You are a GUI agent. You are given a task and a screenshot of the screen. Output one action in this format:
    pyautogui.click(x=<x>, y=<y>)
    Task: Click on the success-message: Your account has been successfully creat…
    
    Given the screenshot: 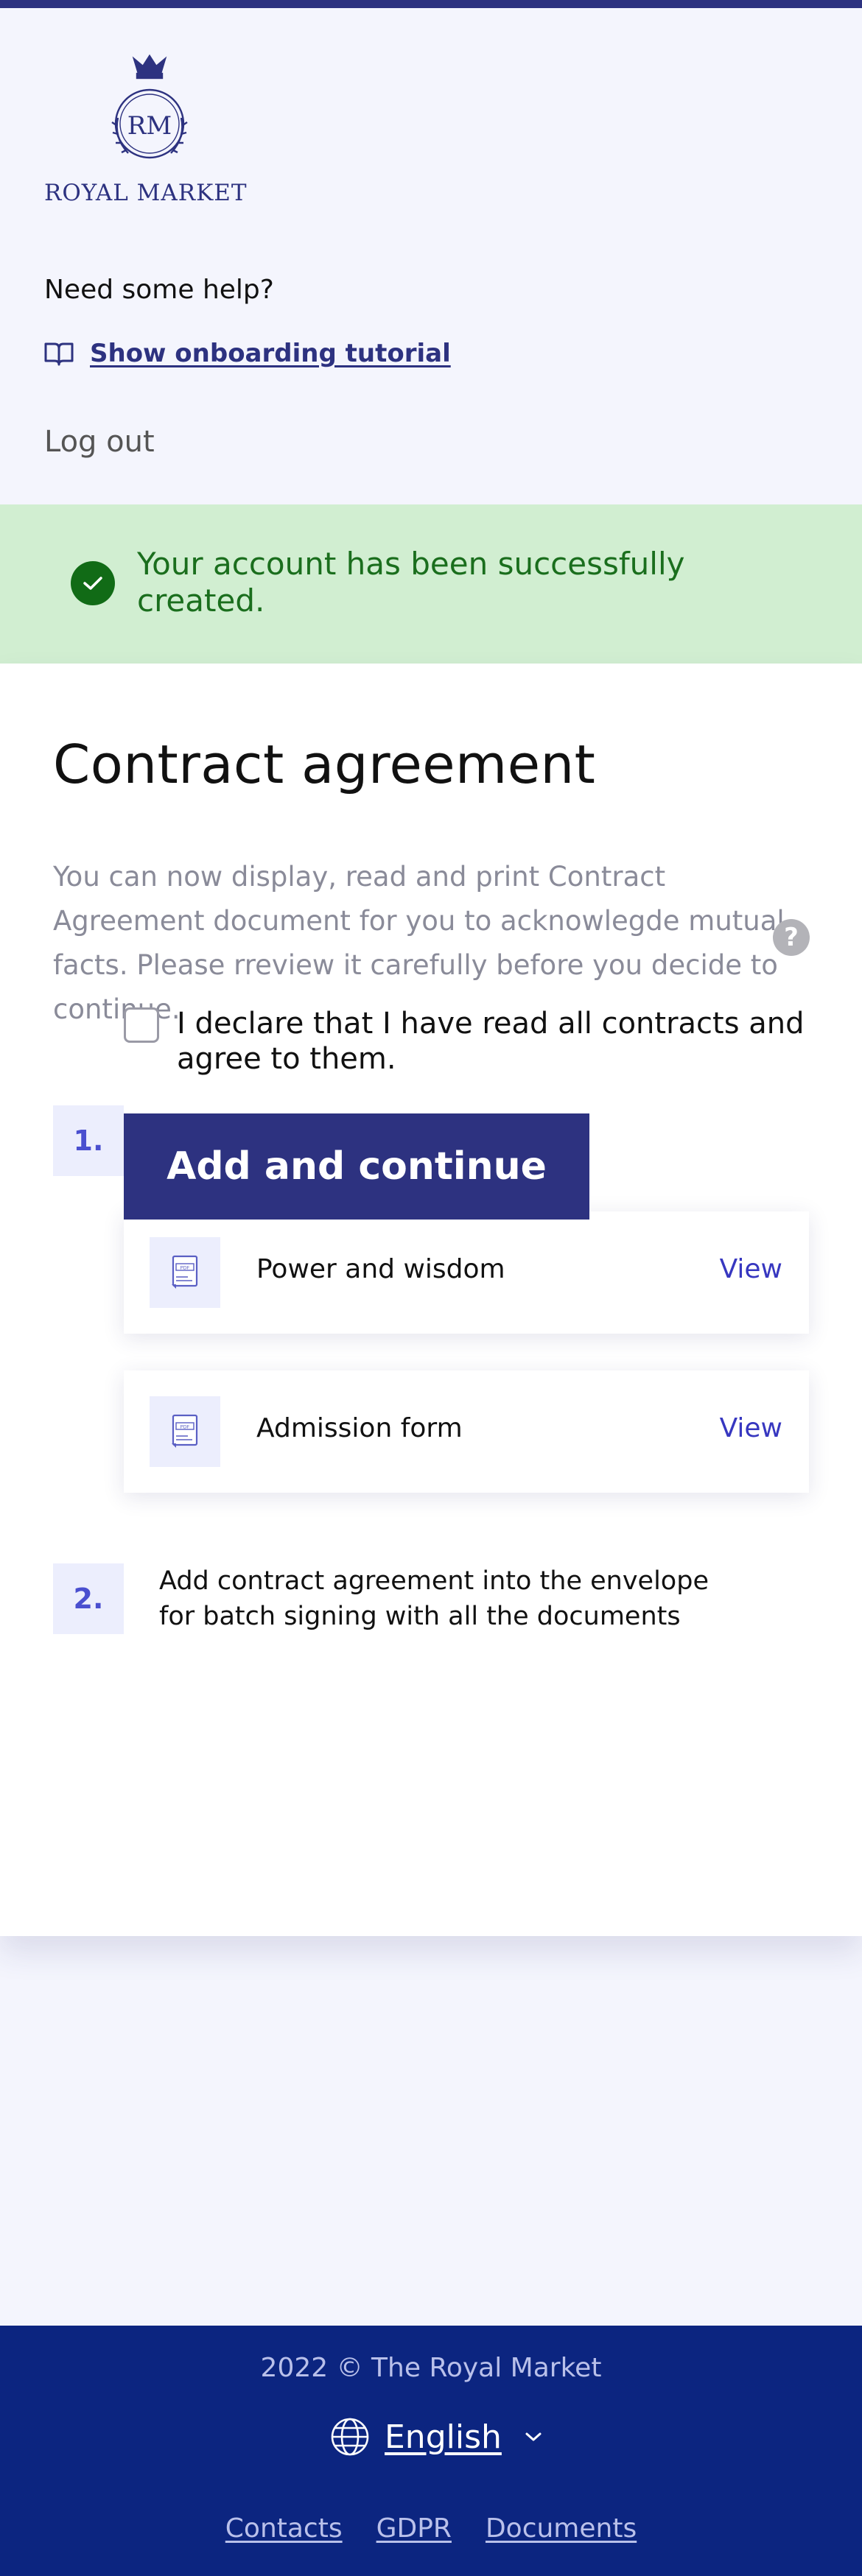 What is the action you would take?
    pyautogui.click(x=411, y=582)
    